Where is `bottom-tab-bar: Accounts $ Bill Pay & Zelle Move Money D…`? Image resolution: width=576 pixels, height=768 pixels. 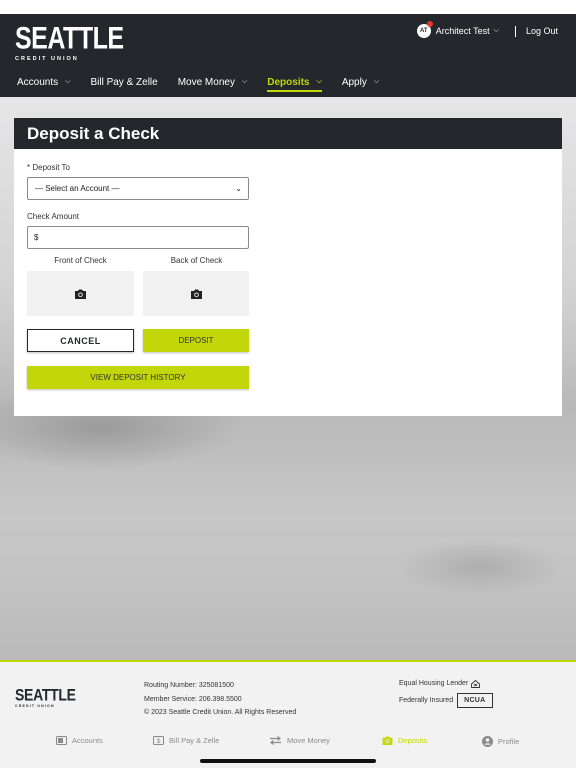 bottom-tab-bar: Accounts $ Bill Pay & Zelle Move Money D… is located at coordinates (288, 746).